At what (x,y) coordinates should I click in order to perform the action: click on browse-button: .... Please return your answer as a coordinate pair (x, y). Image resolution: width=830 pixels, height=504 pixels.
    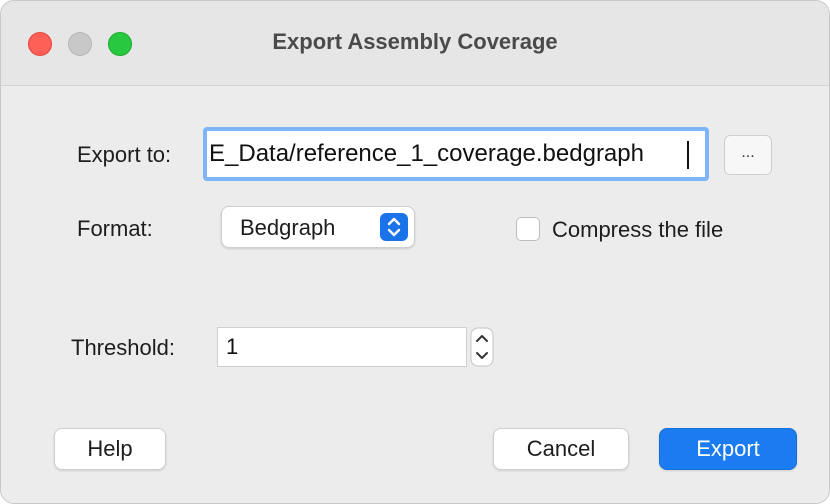
    Looking at the image, I should click on (748, 155).